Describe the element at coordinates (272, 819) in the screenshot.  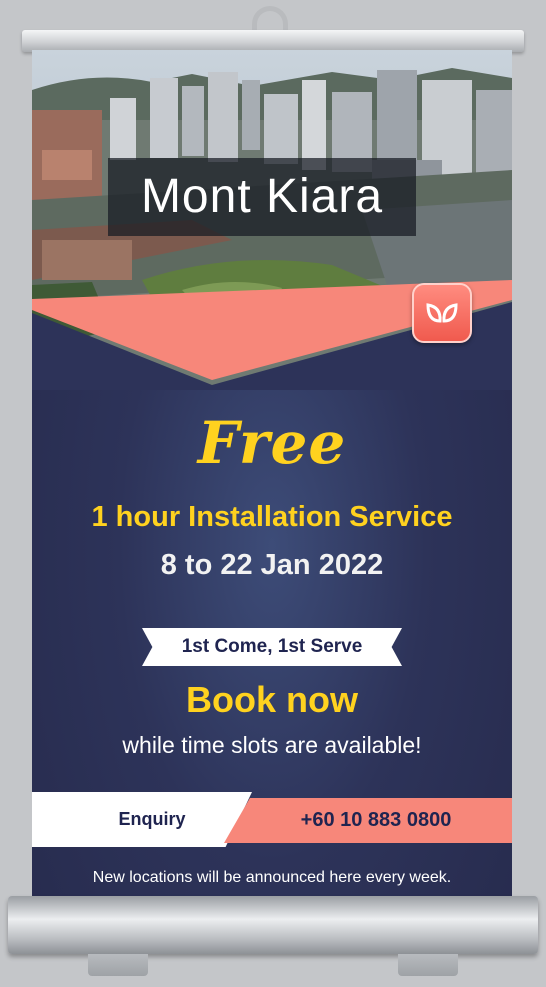
I see `enquiry-bar: Enquiry +60 10 883 0800` at that location.